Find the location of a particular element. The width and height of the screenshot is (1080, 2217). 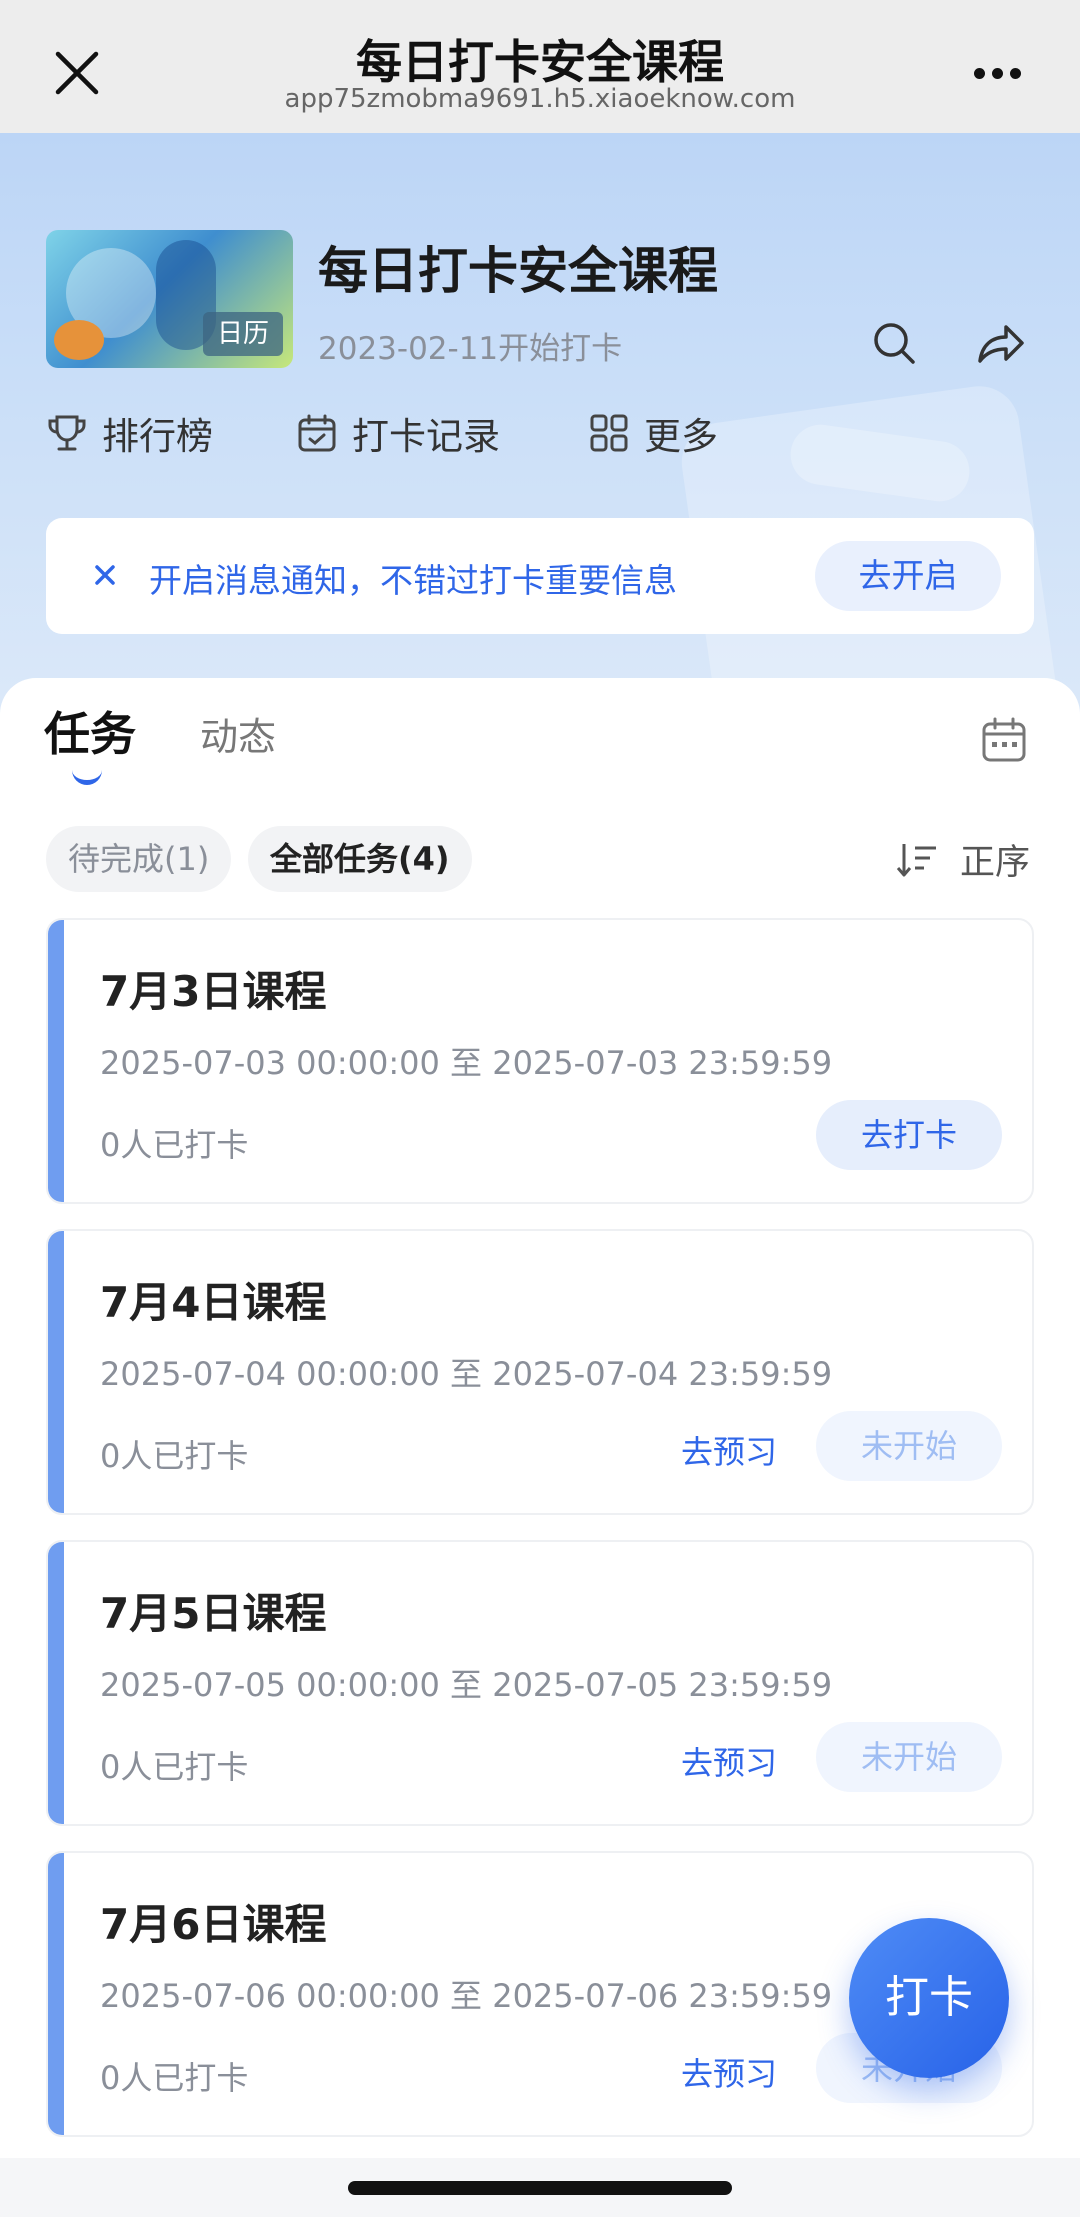

task-title: 7月6日课程 is located at coordinates (213, 1924).